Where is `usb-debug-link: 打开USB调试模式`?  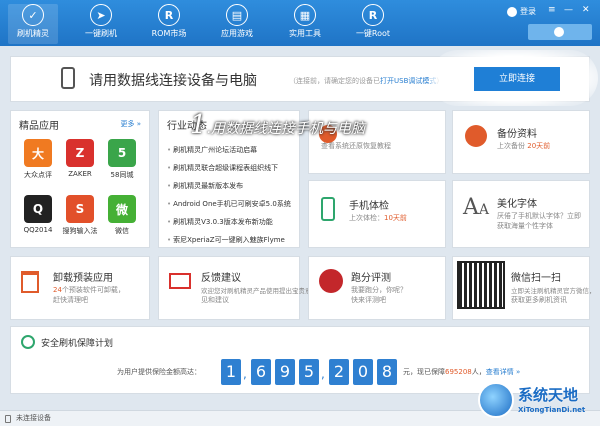
usb-debug-link: 打开USB调试模式 is located at coordinates (408, 81).